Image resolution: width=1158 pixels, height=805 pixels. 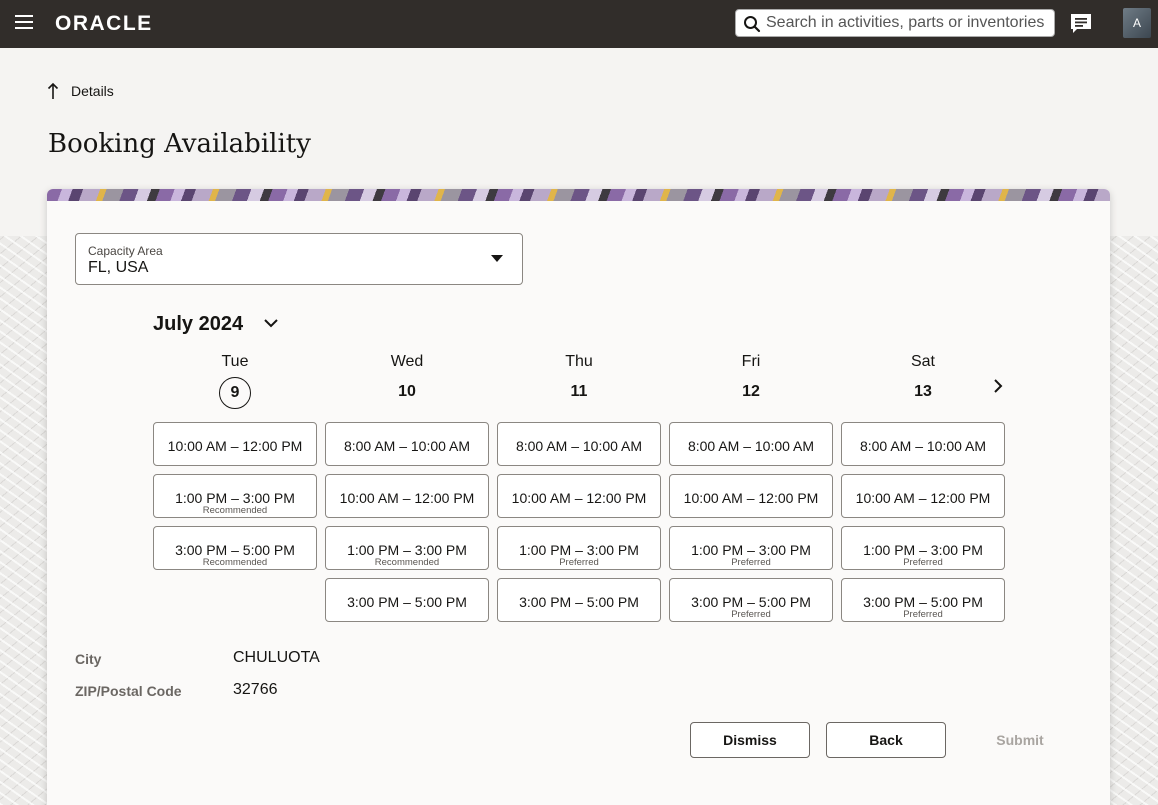 What do you see at coordinates (92, 91) in the screenshot?
I see `back-link-label: Details` at bounding box center [92, 91].